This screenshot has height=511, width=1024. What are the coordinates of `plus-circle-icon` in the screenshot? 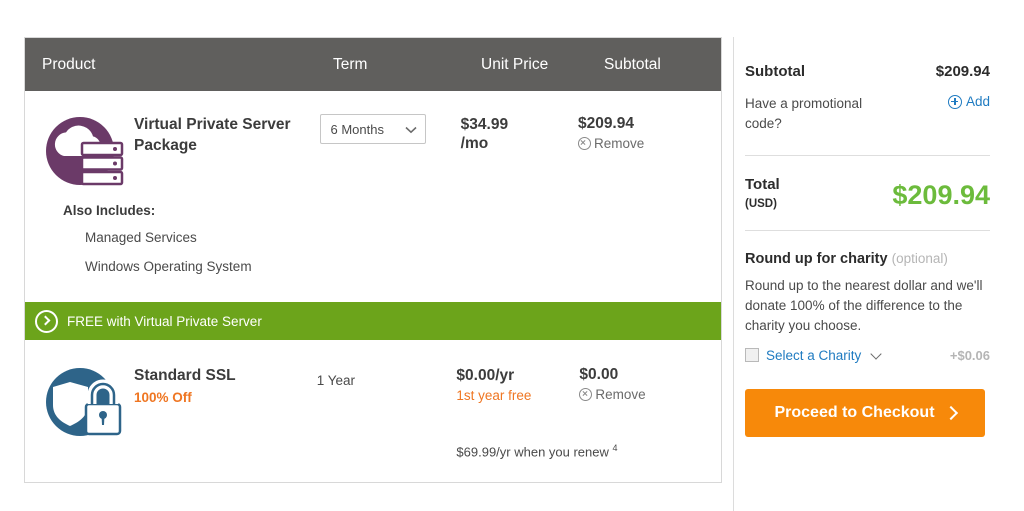 It's located at (954, 101).